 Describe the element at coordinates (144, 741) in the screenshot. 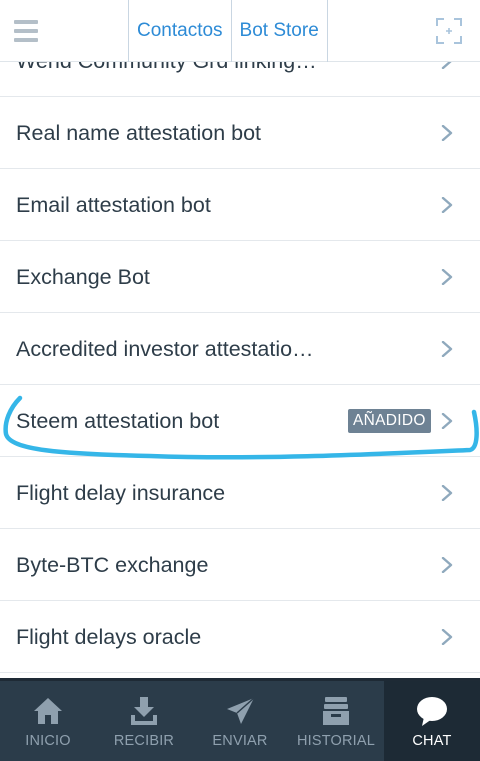

I see `nav-label: RECIBIR` at that location.